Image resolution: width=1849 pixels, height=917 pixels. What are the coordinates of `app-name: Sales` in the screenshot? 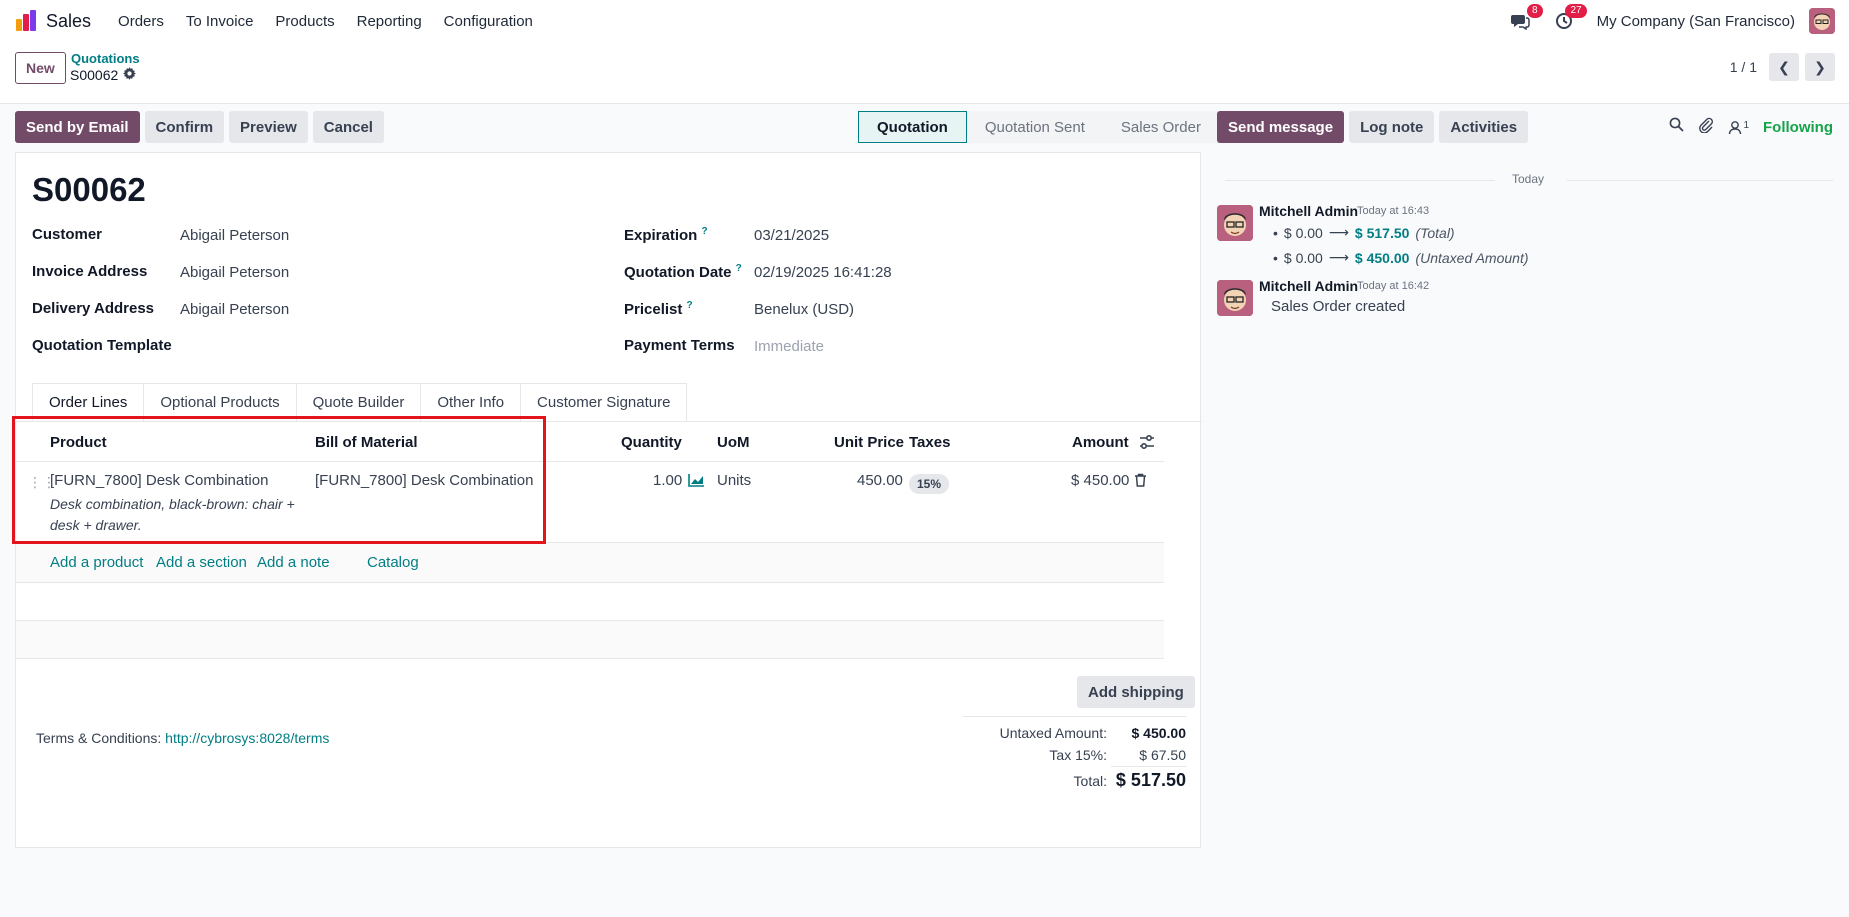 It's located at (68, 21).